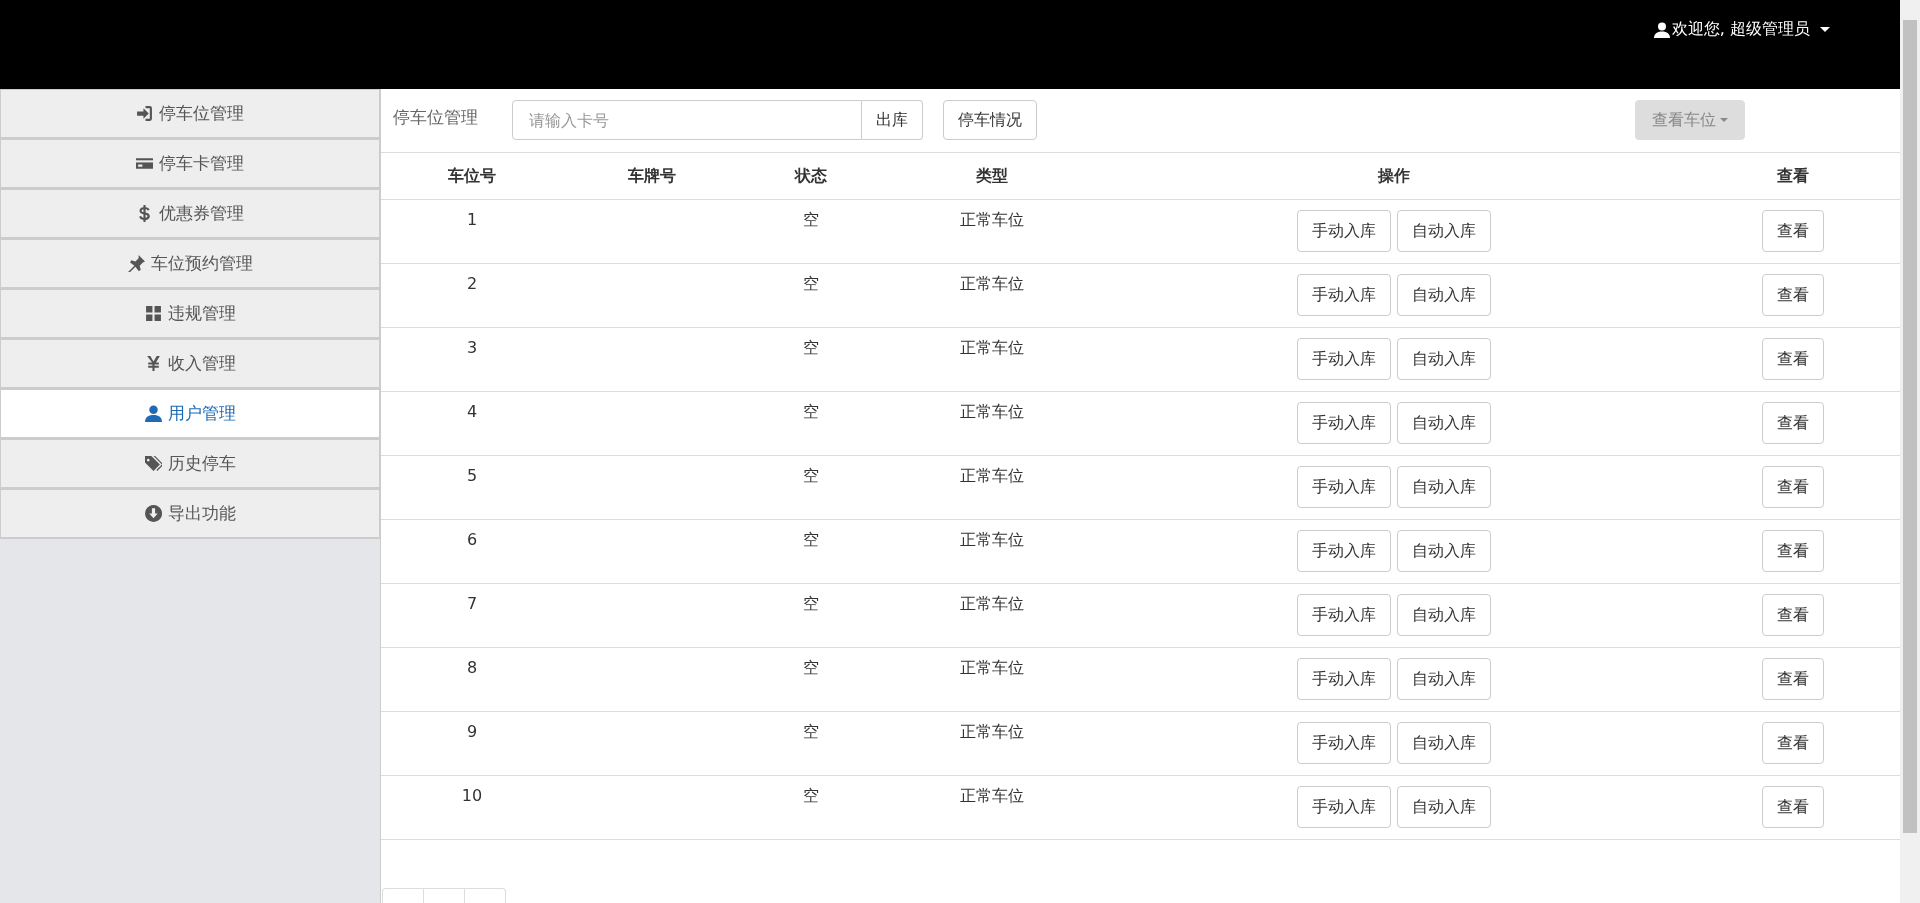  Describe the element at coordinates (472, 176) in the screenshot. I see `column-header: 车位号` at that location.